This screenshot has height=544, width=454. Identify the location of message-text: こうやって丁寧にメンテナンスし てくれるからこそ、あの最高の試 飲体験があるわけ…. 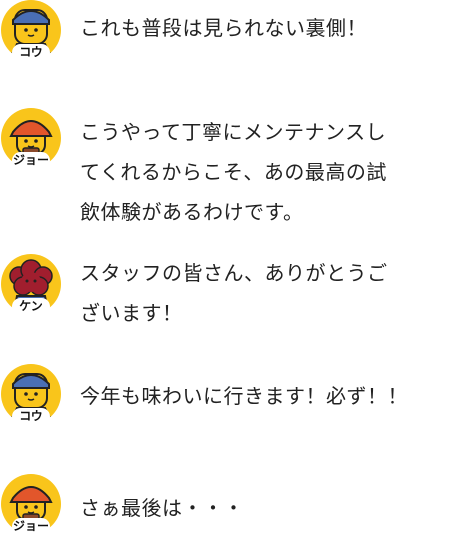
(233, 172).